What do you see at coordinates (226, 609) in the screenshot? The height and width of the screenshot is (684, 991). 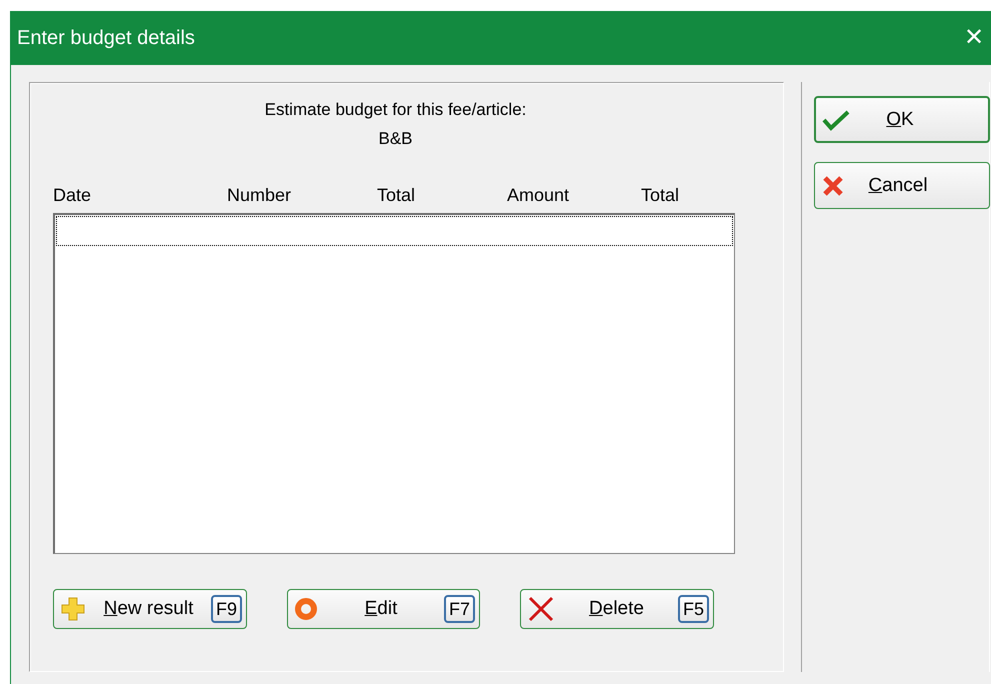 I see `shortcut-key: F9` at bounding box center [226, 609].